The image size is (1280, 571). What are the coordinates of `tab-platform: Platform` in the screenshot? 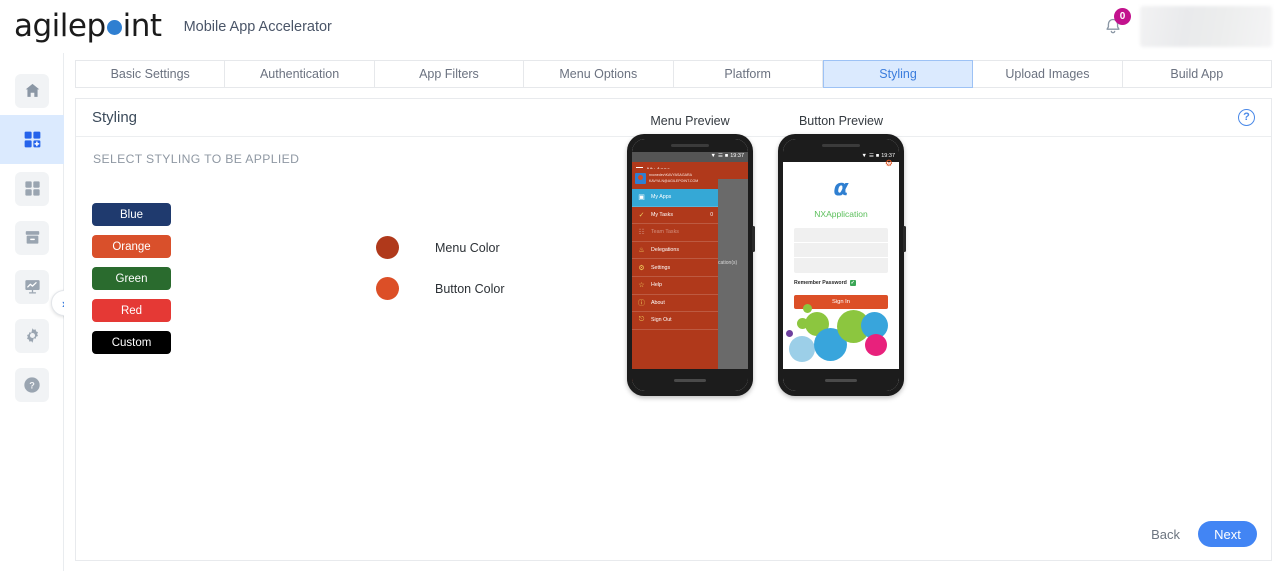 It's located at (748, 74).